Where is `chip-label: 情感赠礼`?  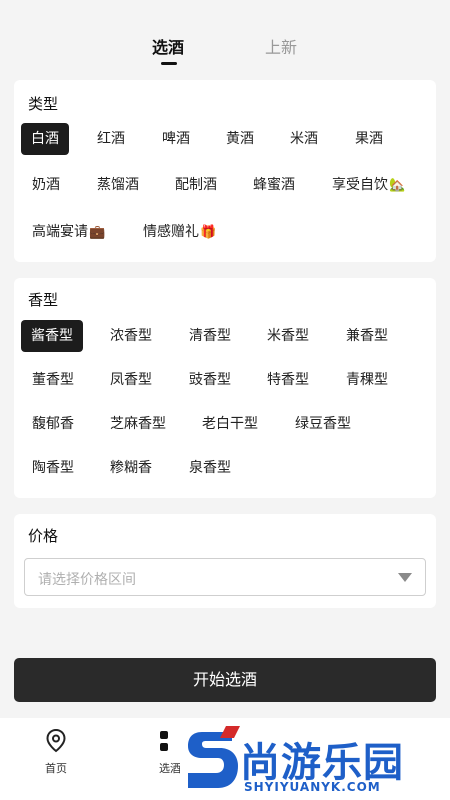
chip-label: 情感赠礼 is located at coordinates (171, 232).